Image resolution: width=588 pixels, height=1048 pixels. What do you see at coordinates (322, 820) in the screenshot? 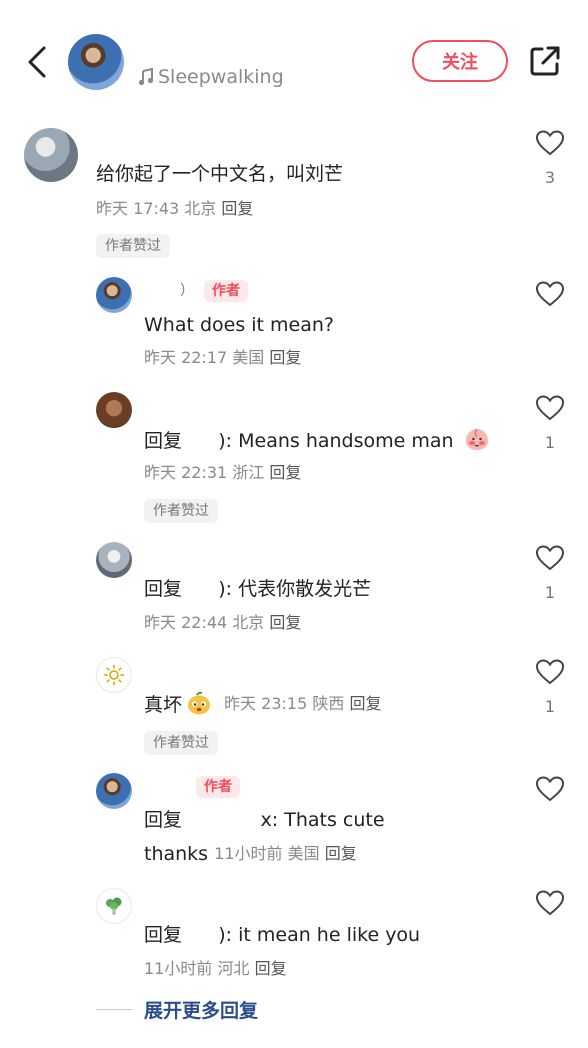
I see `reply-content: x: Thats cute` at bounding box center [322, 820].